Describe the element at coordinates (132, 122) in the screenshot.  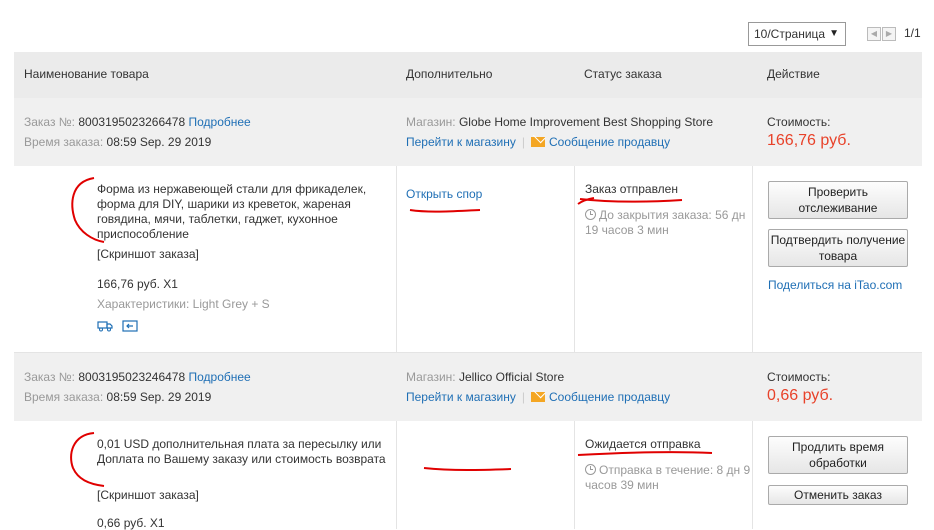
I see `order-number: 8003195023266478` at that location.